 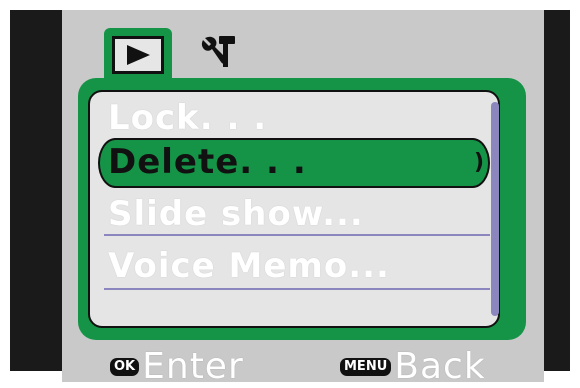 I want to click on menu-item-delete: Delete. . . ), so click(x=294, y=163).